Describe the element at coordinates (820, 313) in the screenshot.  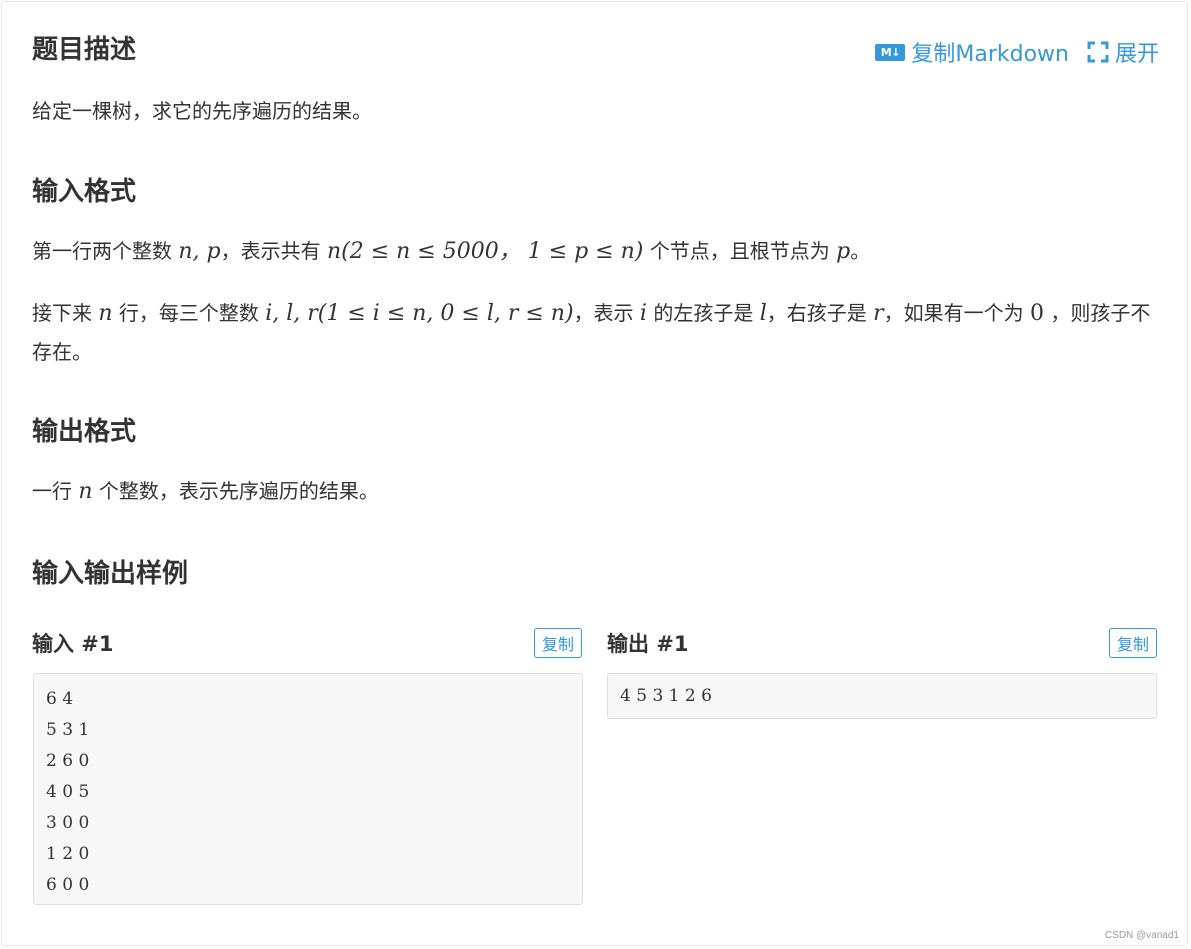
I see `text: ，右孩子是` at that location.